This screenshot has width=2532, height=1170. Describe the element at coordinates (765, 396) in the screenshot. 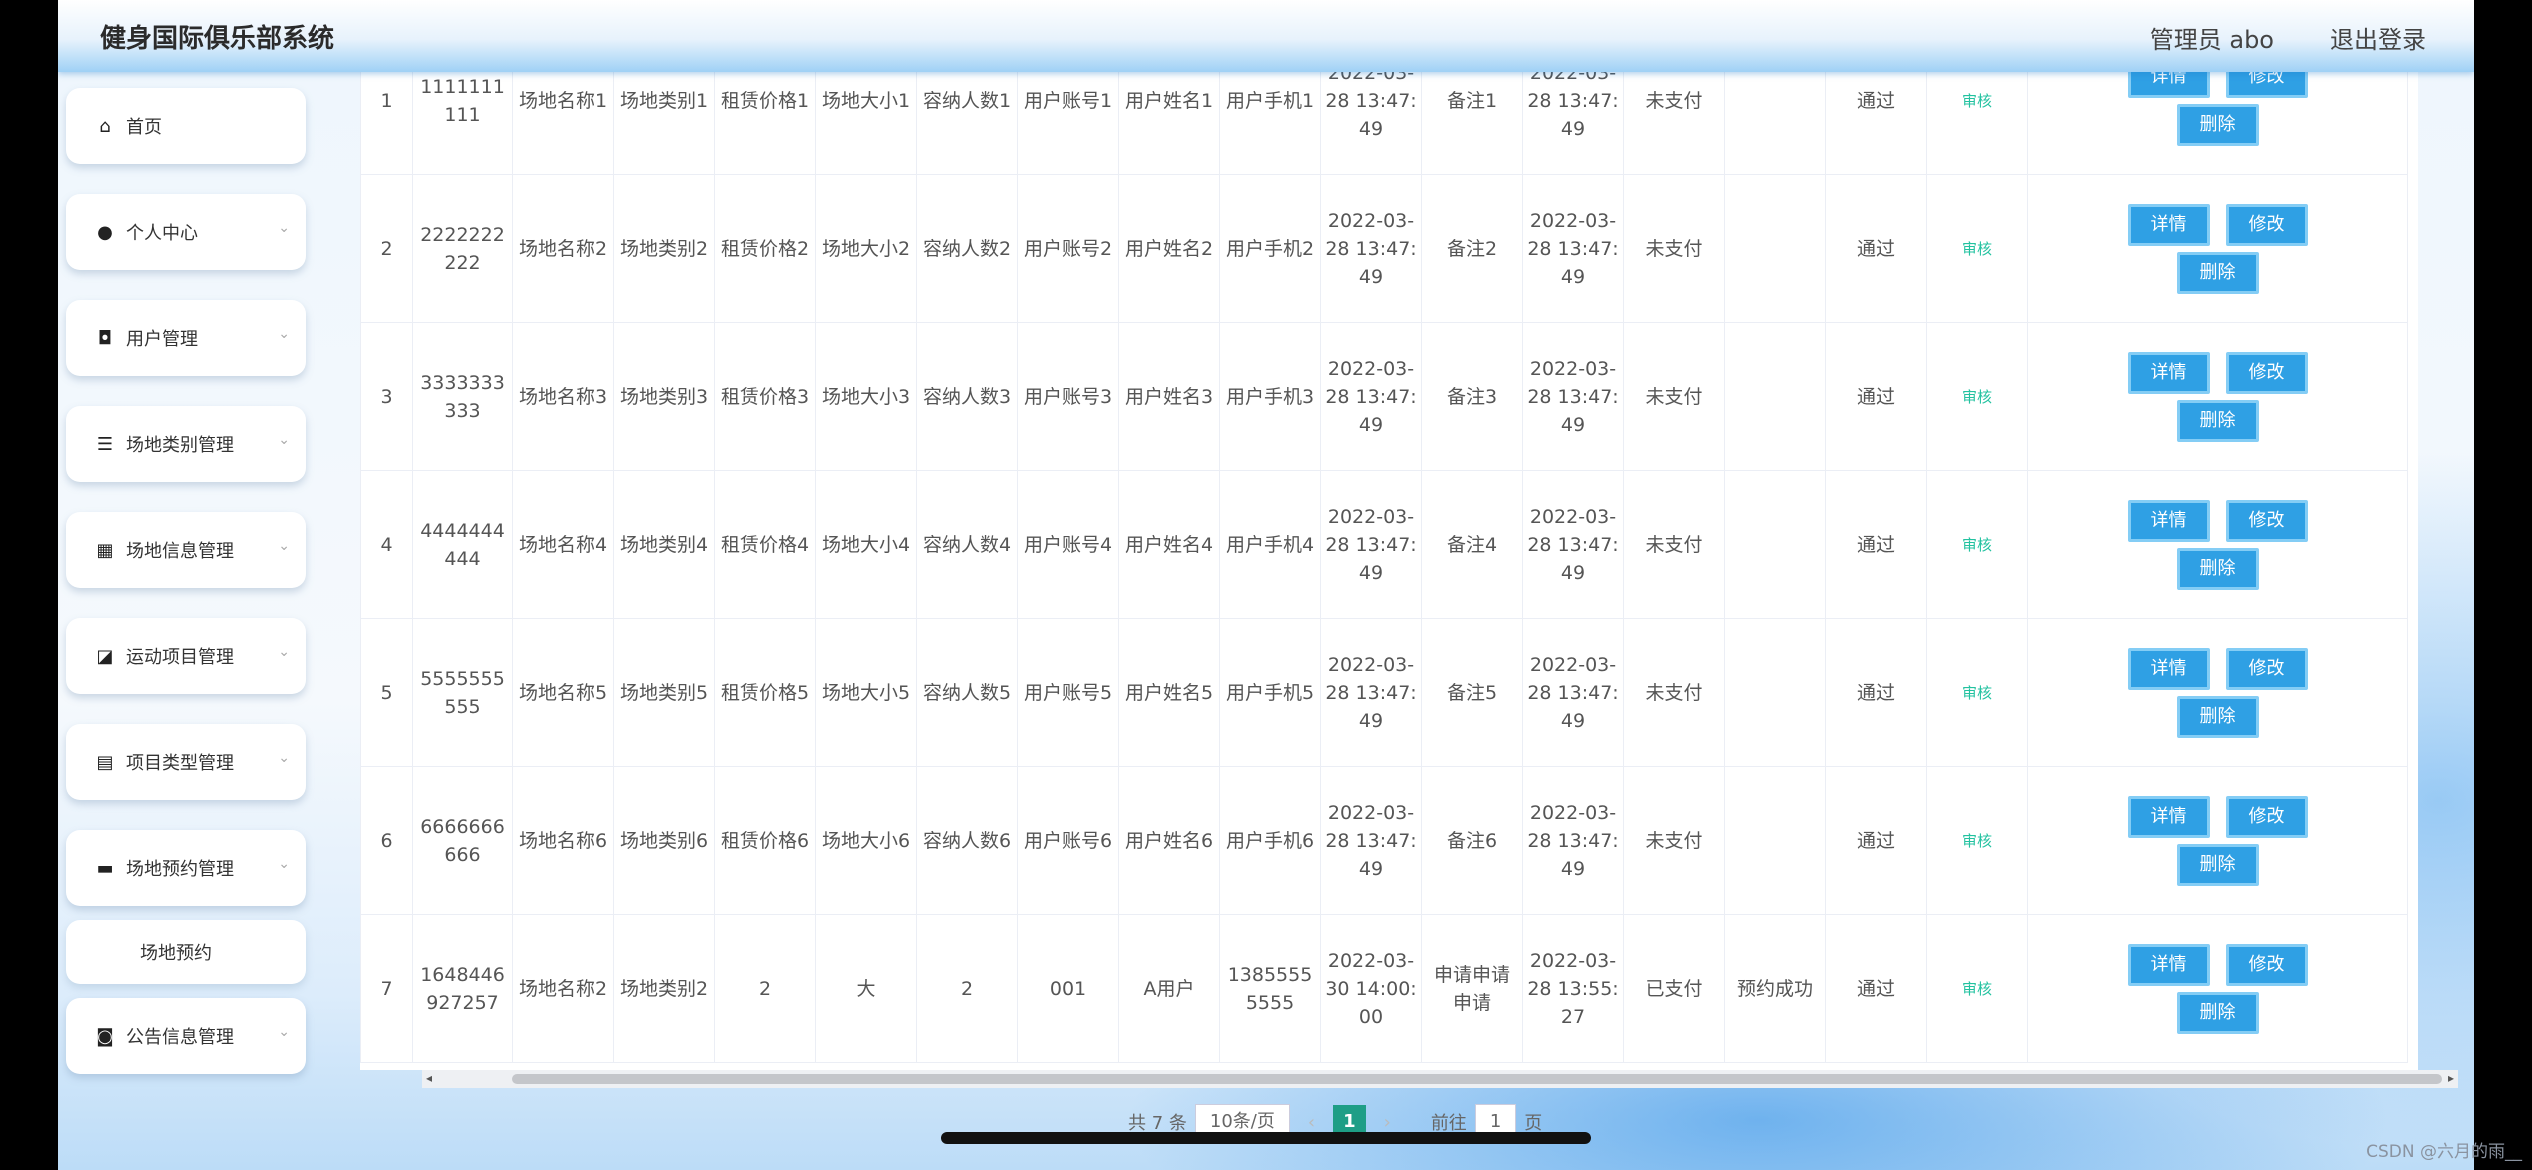

I see `cell-price: 租赁价格3` at that location.